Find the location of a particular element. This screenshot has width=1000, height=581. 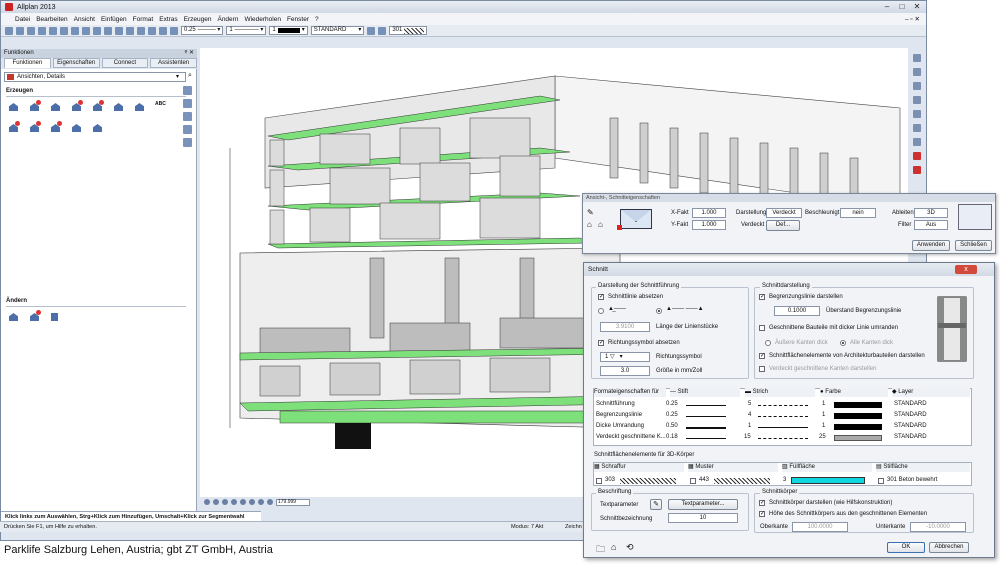

menu-help: ? is located at coordinates (317, 19).